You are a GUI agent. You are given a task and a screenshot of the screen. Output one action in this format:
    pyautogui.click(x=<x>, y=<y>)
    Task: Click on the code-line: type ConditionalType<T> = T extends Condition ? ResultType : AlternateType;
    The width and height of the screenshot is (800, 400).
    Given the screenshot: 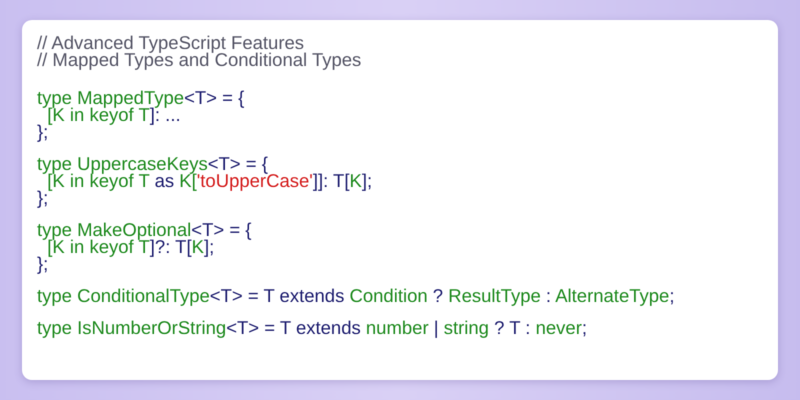 What is the action you would take?
    pyautogui.click(x=355, y=295)
    